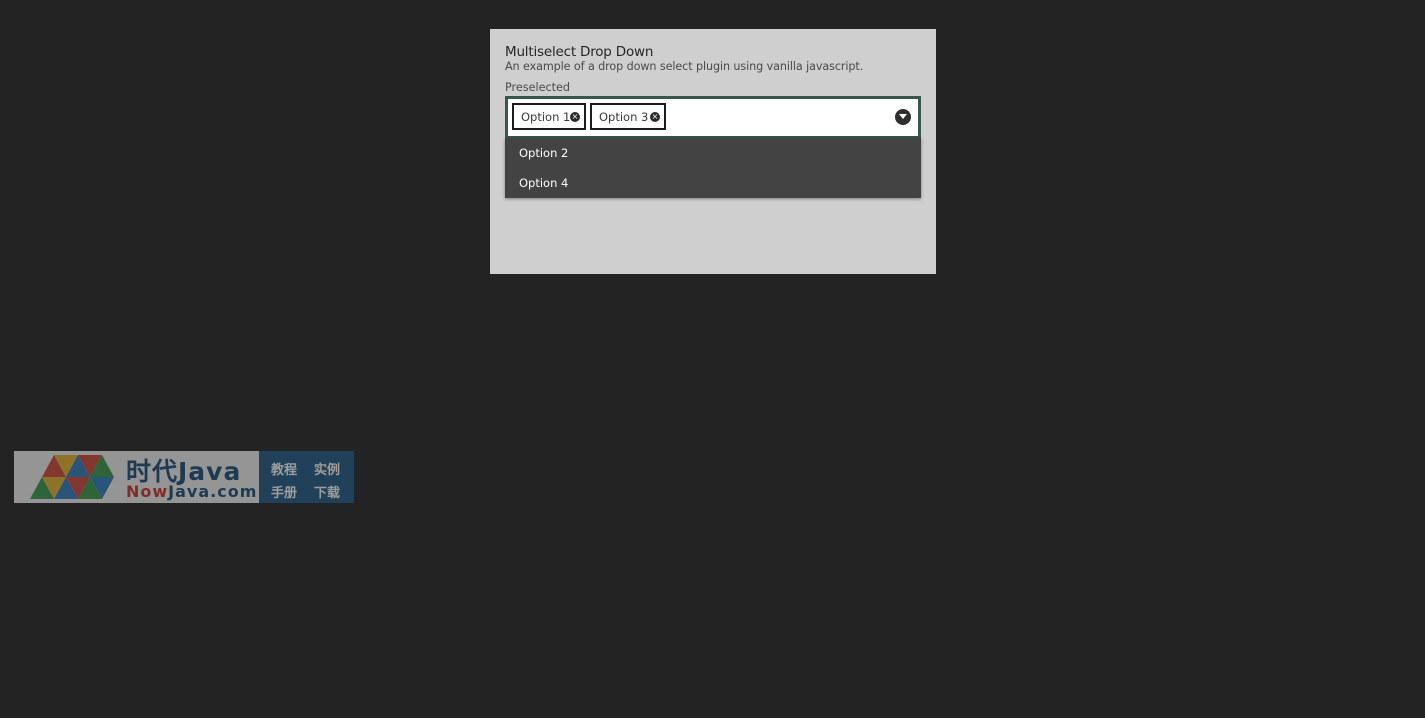 This screenshot has height=718, width=1425. What do you see at coordinates (903, 117) in the screenshot?
I see `chevron-down-circle-icon` at bounding box center [903, 117].